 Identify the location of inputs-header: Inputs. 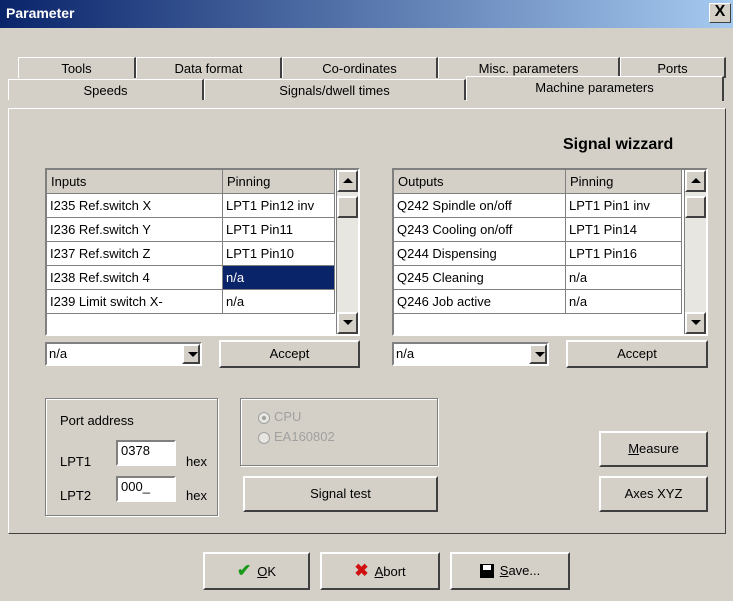
(135, 182).